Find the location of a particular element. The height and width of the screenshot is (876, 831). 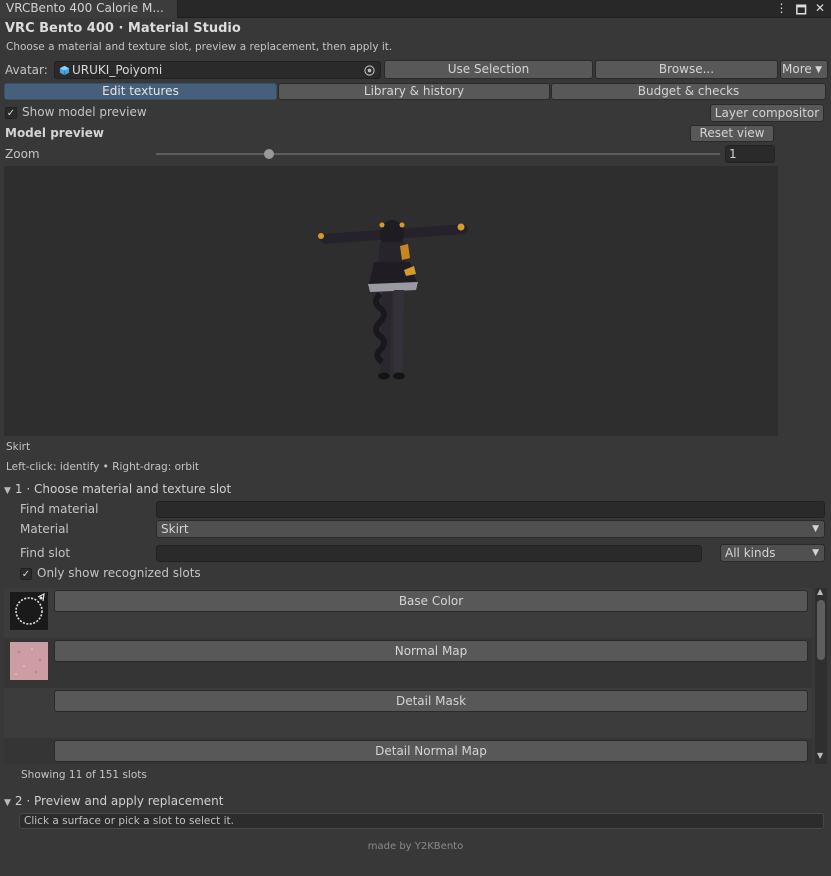

slot-row: Detail Mask is located at coordinates (408, 713).